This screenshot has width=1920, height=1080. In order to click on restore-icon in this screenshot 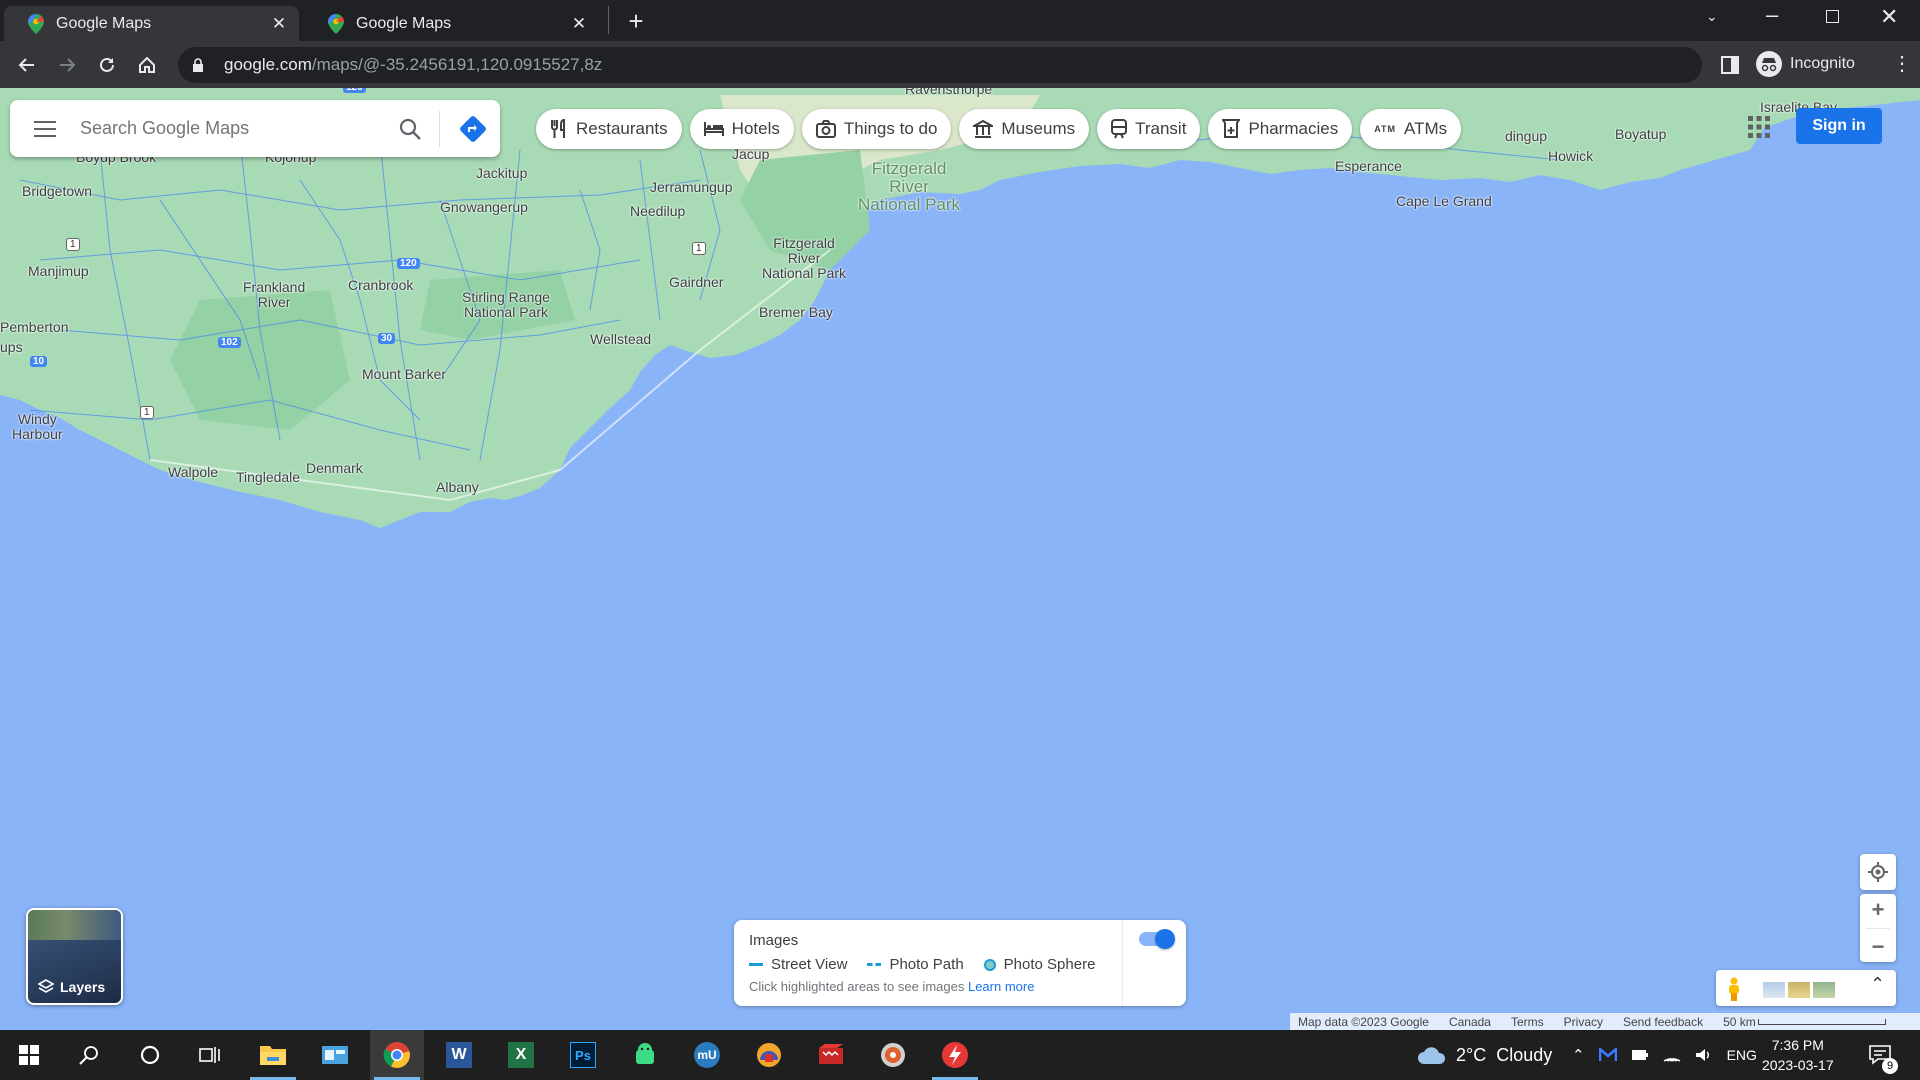, I will do `click(1832, 16)`.